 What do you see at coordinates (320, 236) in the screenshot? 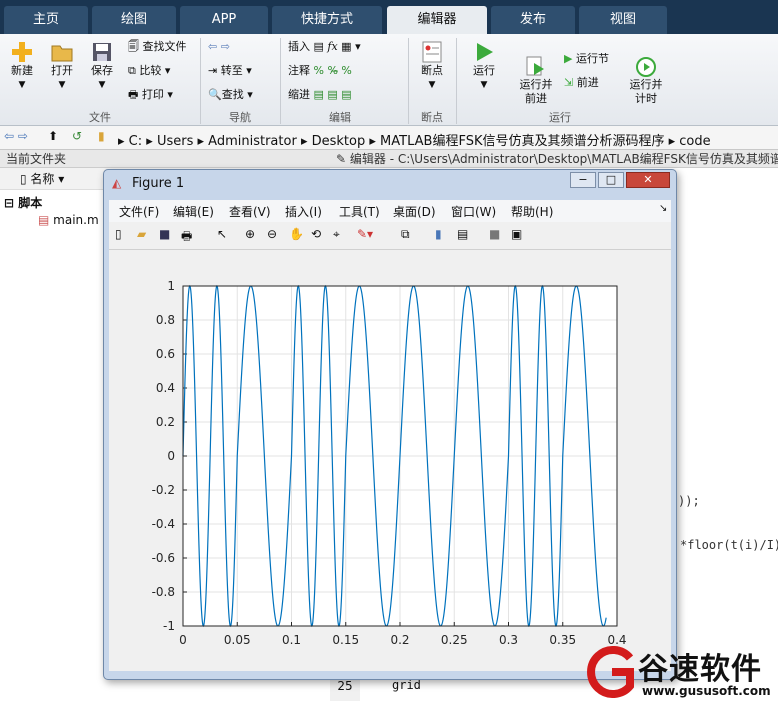
I see `rotate-3d-icon: ⟲` at bounding box center [320, 236].